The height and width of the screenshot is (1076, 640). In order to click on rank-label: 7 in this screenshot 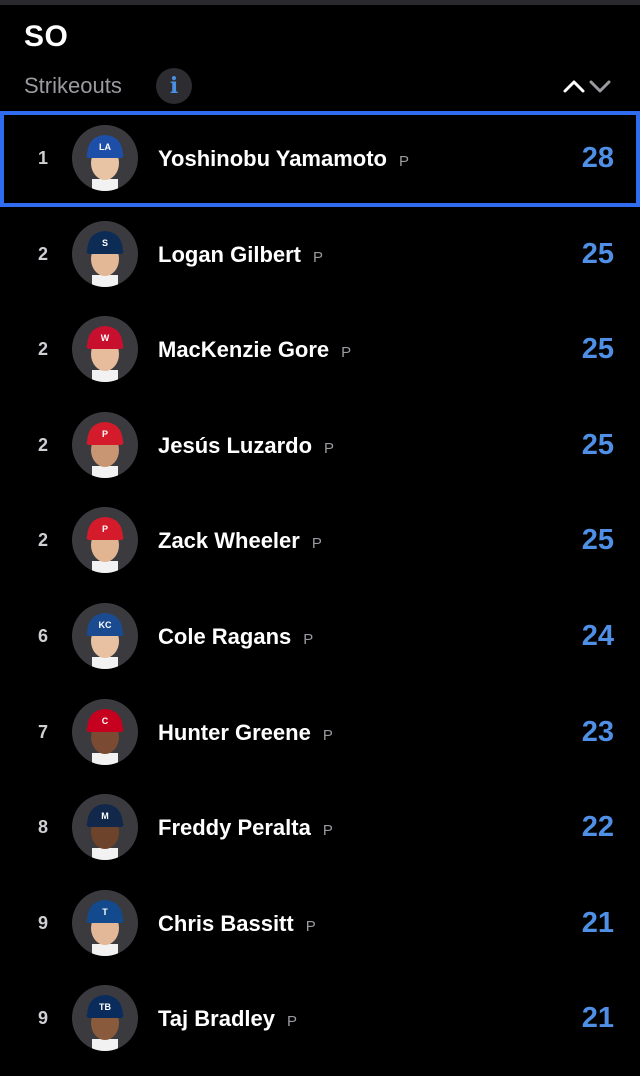, I will do `click(43, 731)`.